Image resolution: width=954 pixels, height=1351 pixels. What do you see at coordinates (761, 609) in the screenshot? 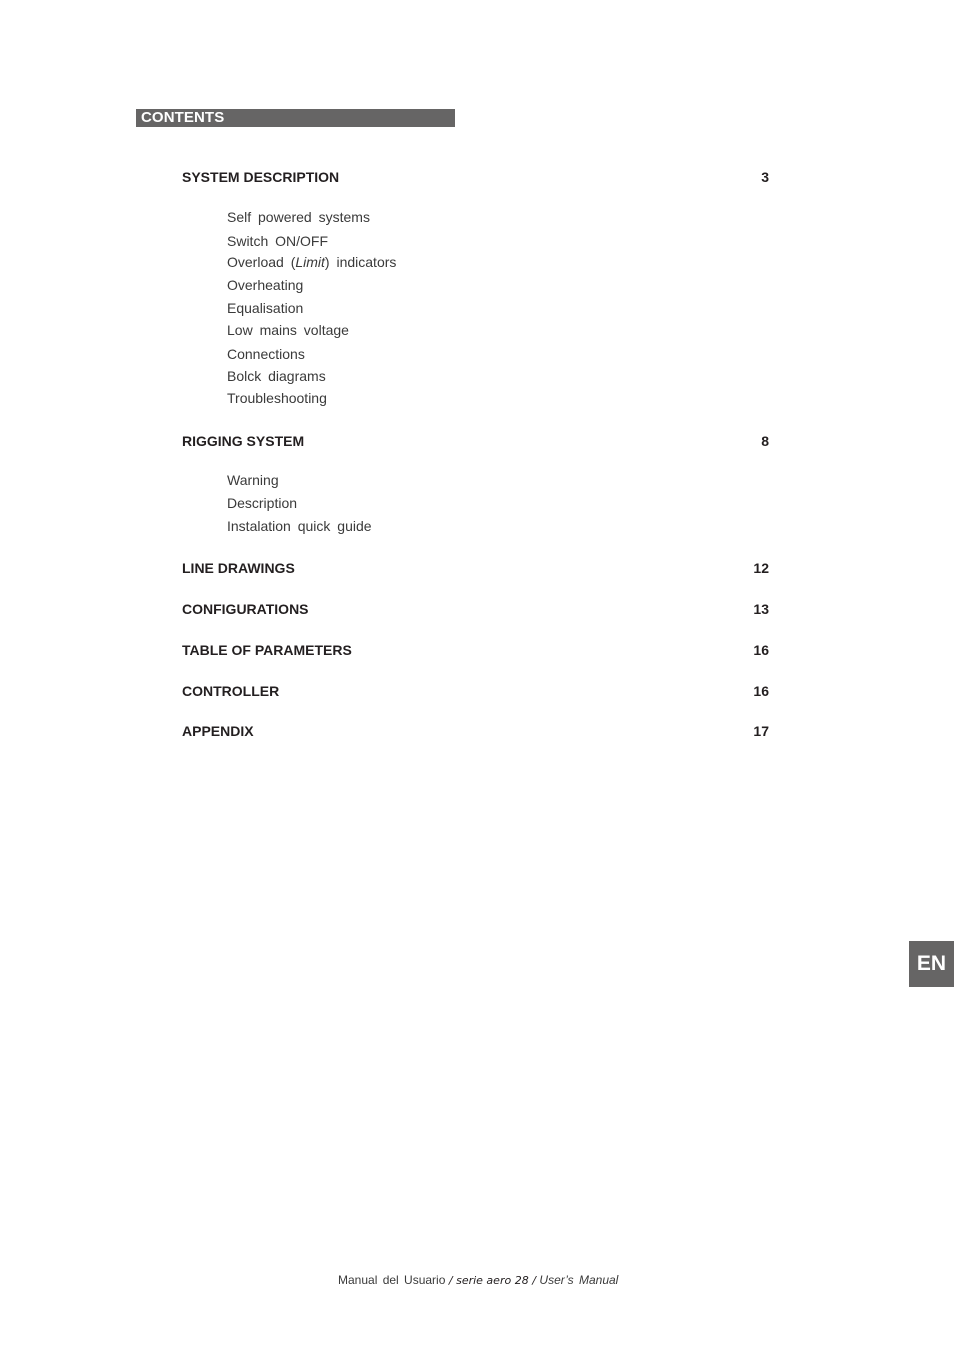
I see `toc-section-page: 13` at bounding box center [761, 609].